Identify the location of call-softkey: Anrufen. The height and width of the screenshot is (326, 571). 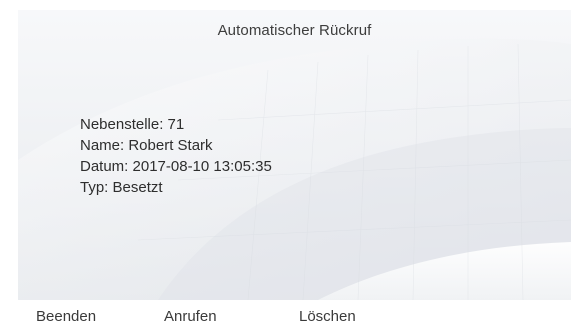
(190, 316).